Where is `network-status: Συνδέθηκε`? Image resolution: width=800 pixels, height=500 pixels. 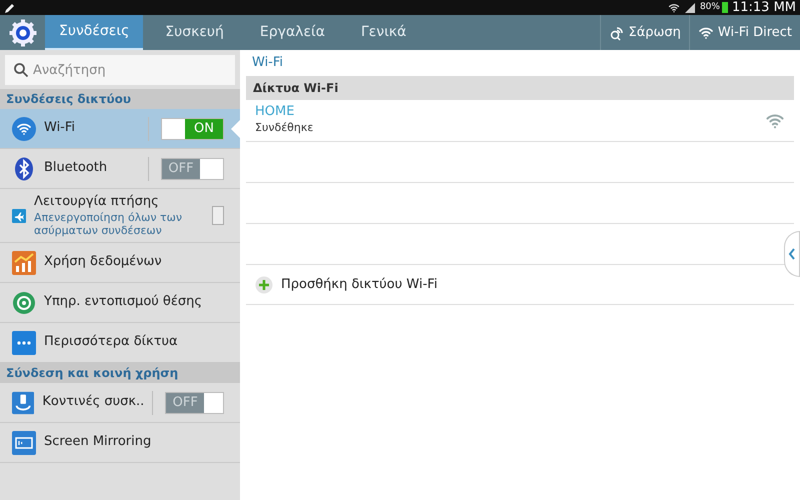
network-status: Συνδέθηκε is located at coordinates (284, 128).